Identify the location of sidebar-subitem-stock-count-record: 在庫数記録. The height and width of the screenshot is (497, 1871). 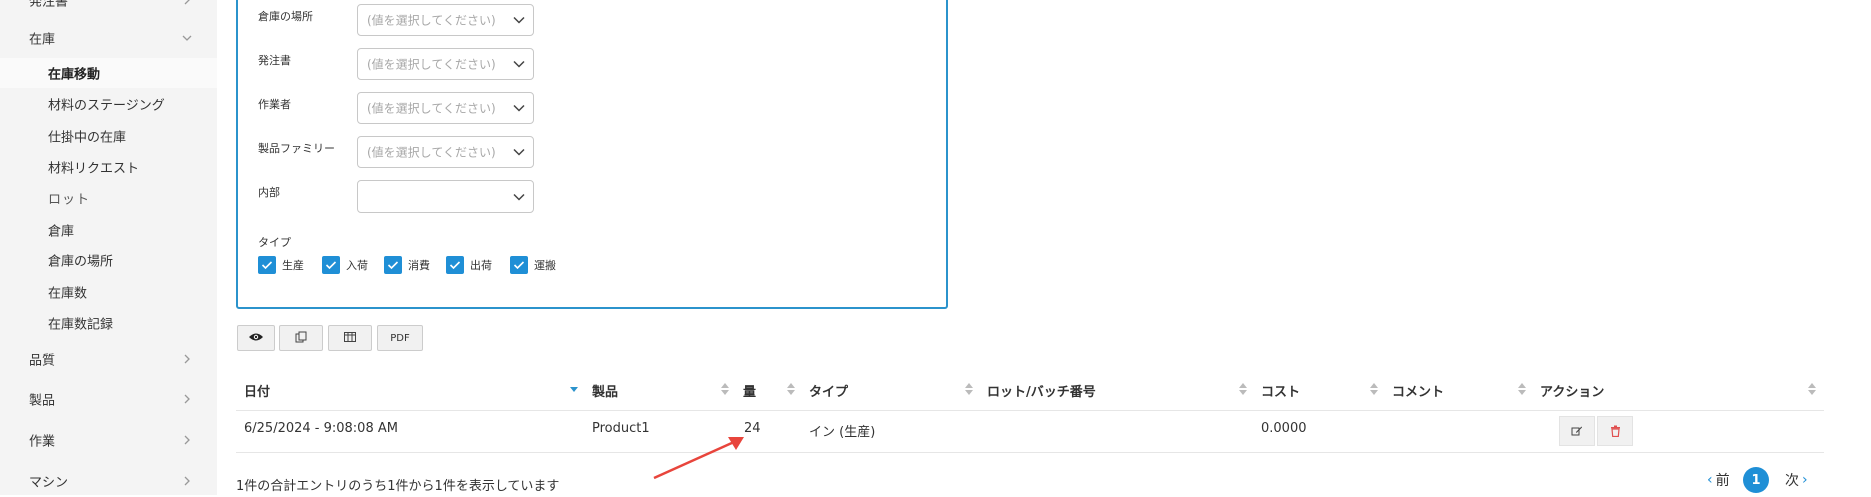
(108, 323).